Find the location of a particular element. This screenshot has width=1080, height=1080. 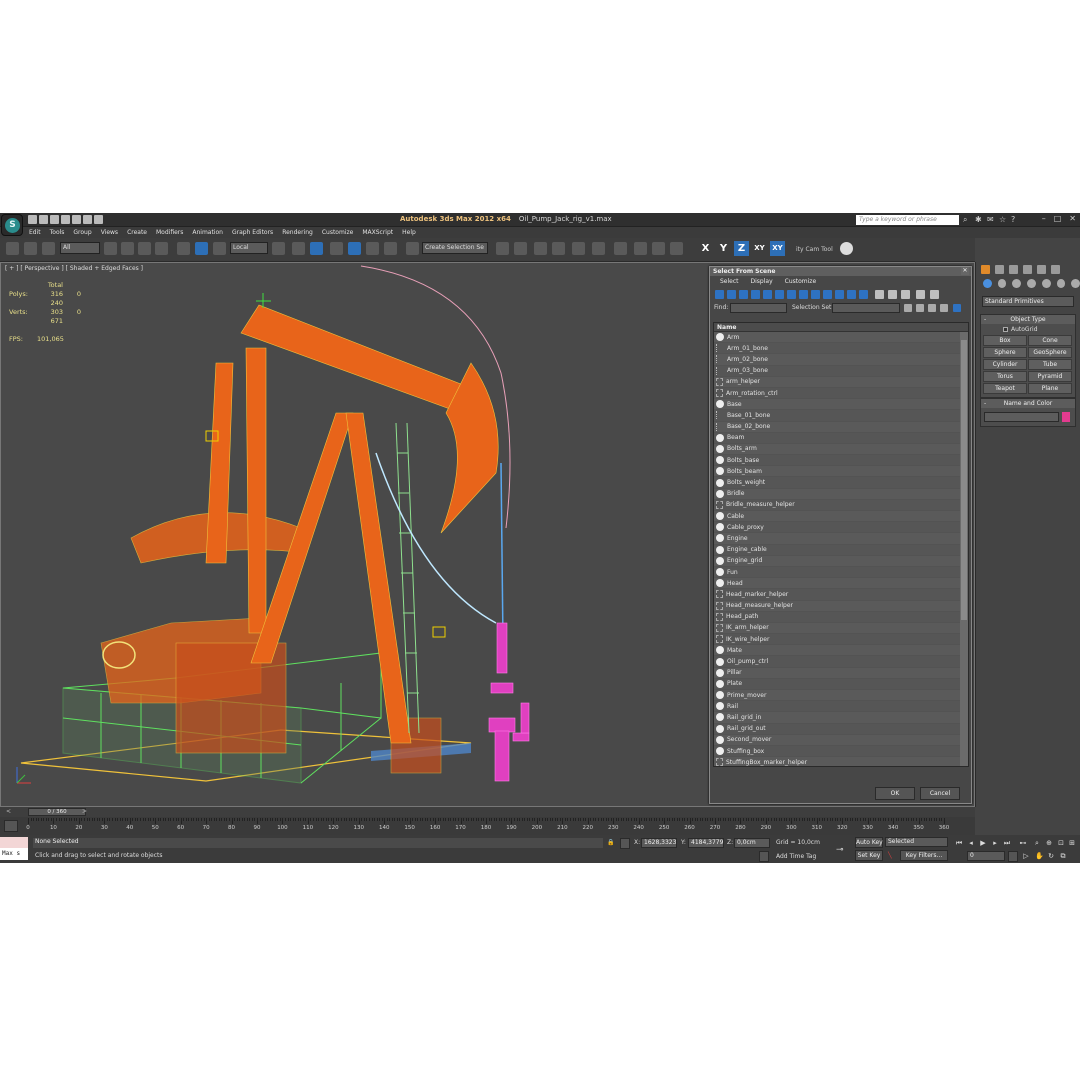

torus-button: Torus is located at coordinates (1005, 376).